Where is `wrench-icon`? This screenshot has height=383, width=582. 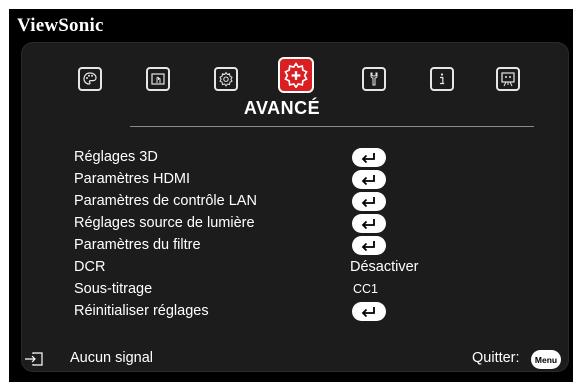 wrench-icon is located at coordinates (374, 79).